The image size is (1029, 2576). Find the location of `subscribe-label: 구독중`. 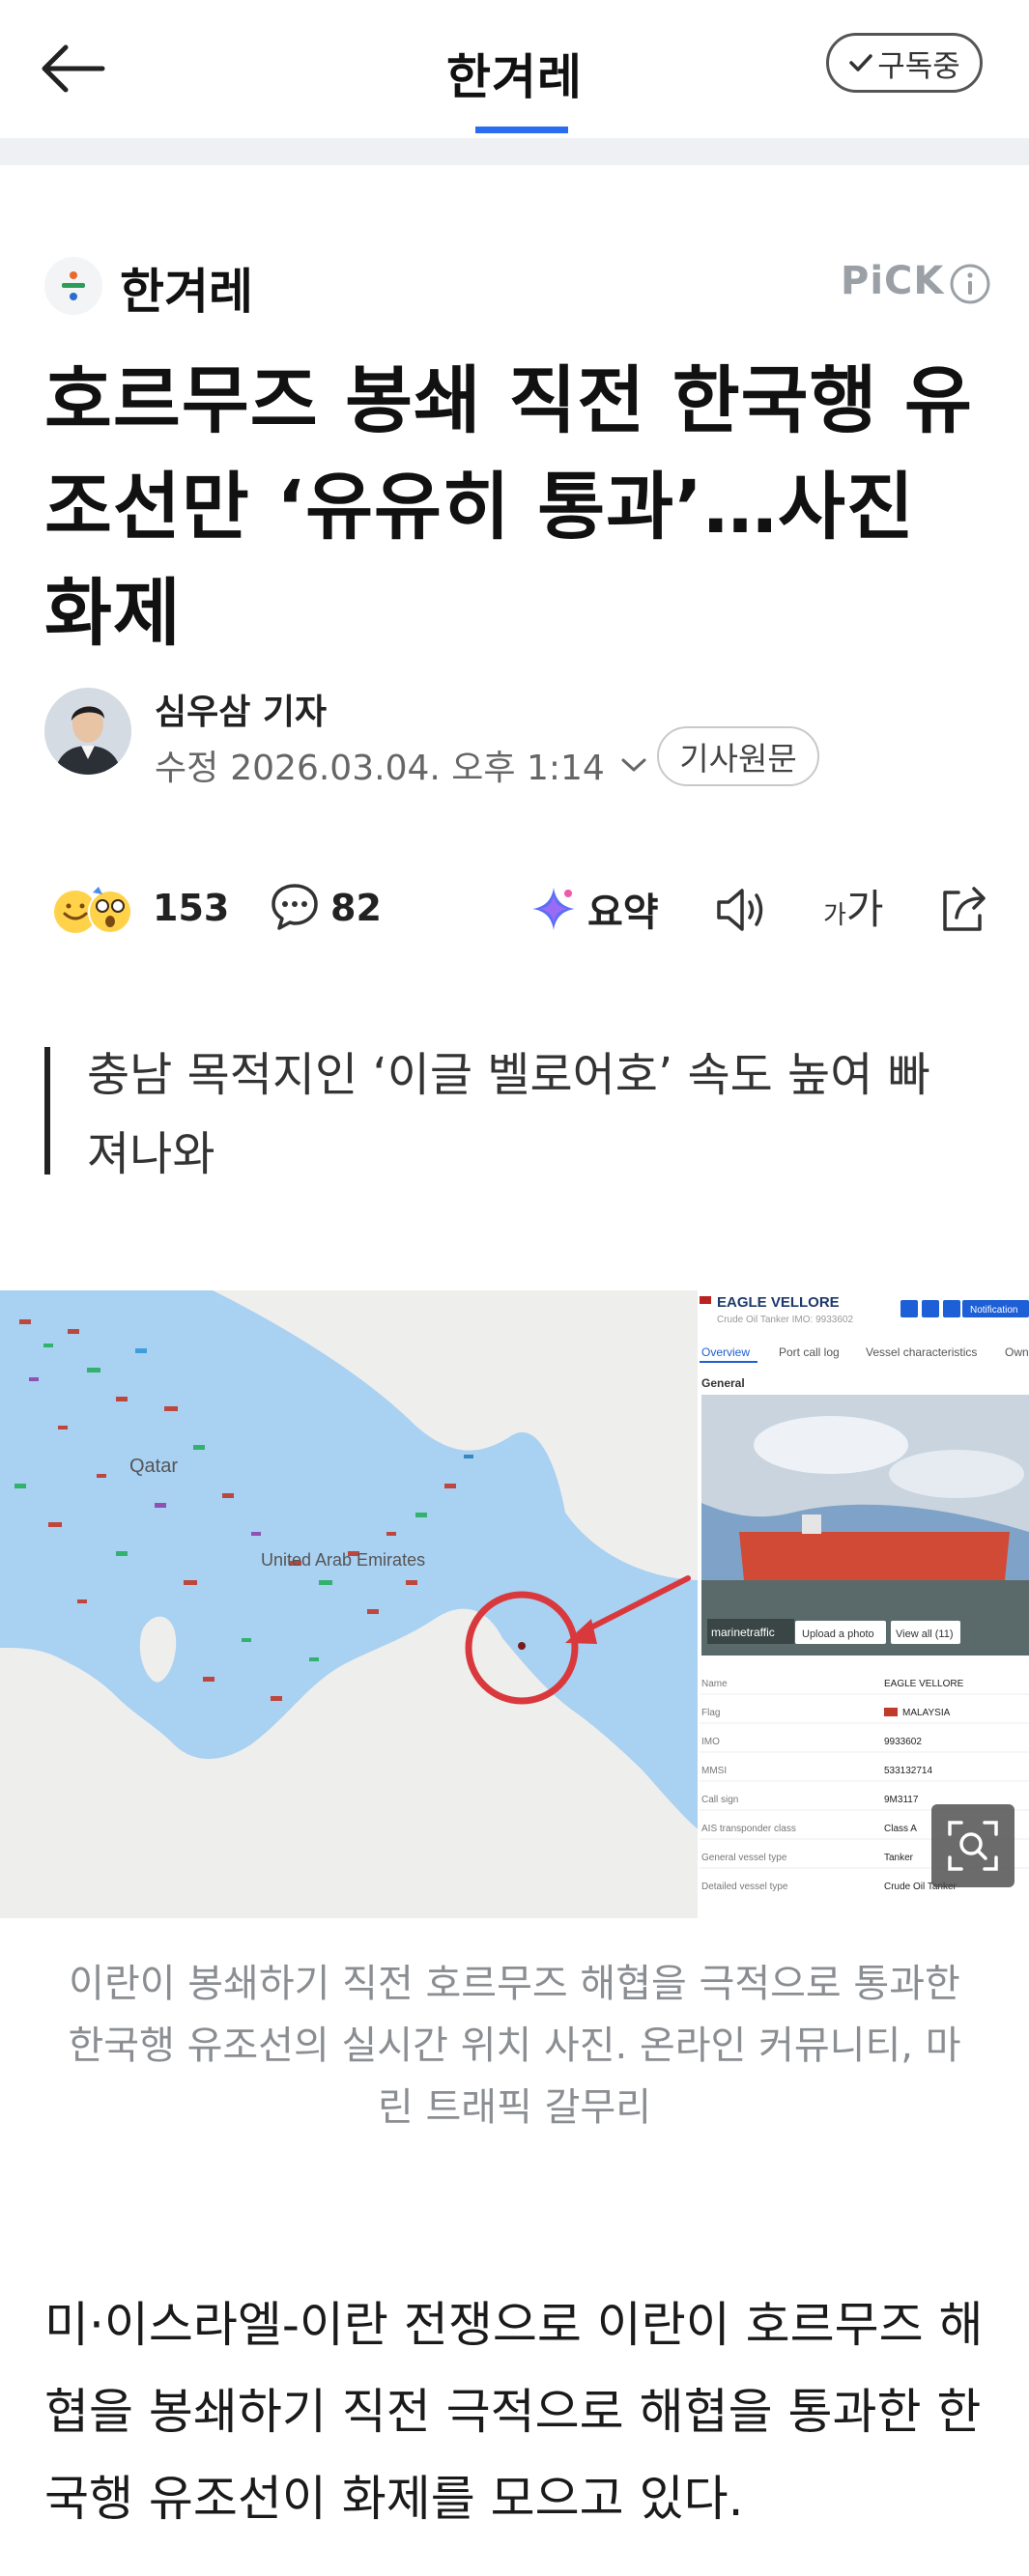

subscribe-label: 구독중 is located at coordinates (919, 66).